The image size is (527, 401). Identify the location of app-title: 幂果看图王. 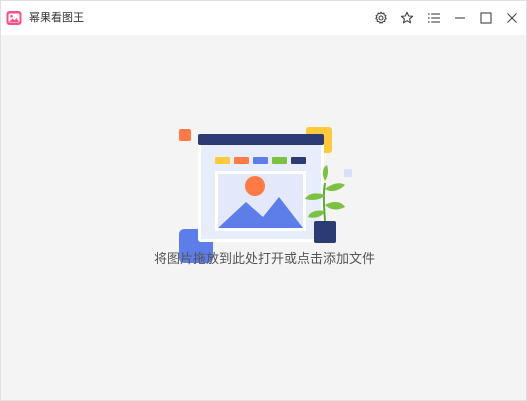
(56, 17).